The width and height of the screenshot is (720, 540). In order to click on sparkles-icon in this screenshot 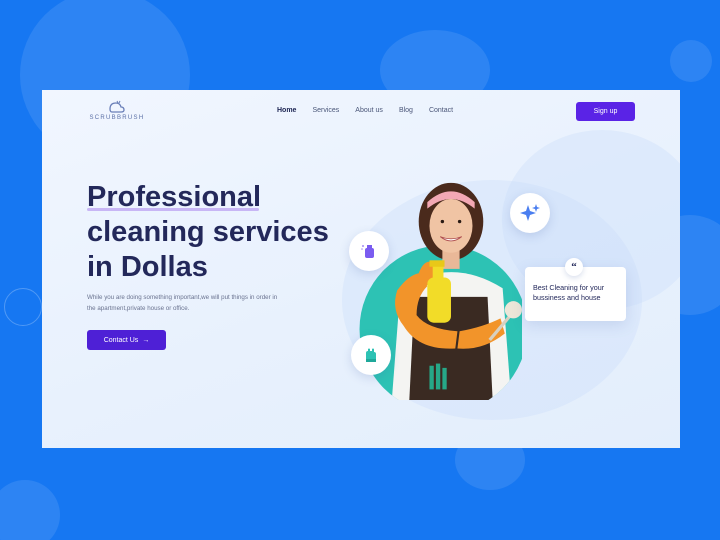, I will do `click(530, 212)`.